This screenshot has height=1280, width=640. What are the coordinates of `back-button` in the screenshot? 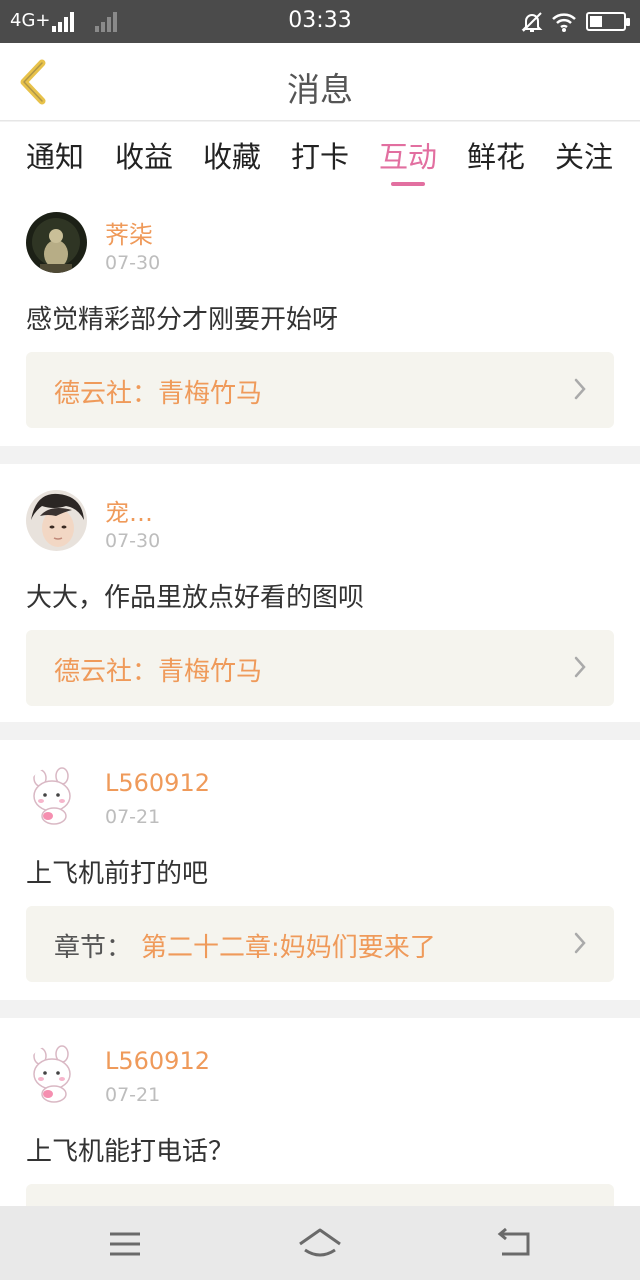 It's located at (34, 82).